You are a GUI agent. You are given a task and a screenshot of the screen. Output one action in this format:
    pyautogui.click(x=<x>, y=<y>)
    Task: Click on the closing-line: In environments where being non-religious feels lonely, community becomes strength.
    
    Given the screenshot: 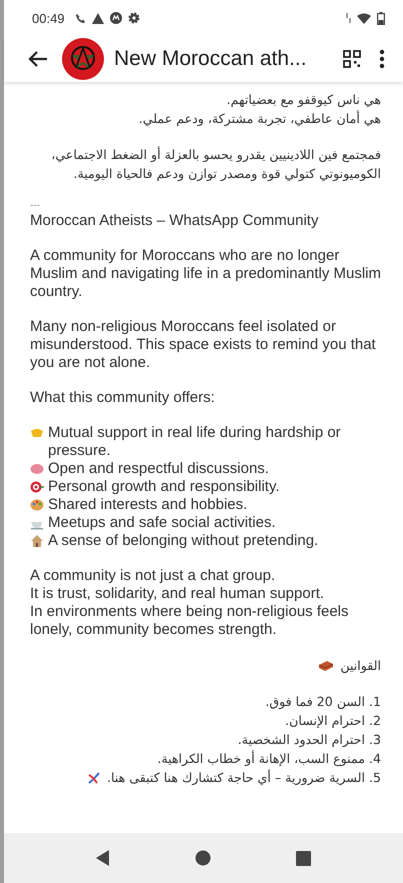 What is the action you would take?
    pyautogui.click(x=190, y=621)
    